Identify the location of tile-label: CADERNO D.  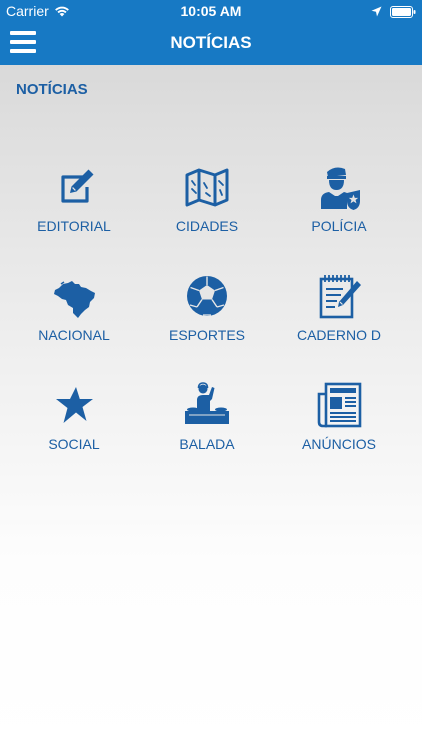
(338, 335).